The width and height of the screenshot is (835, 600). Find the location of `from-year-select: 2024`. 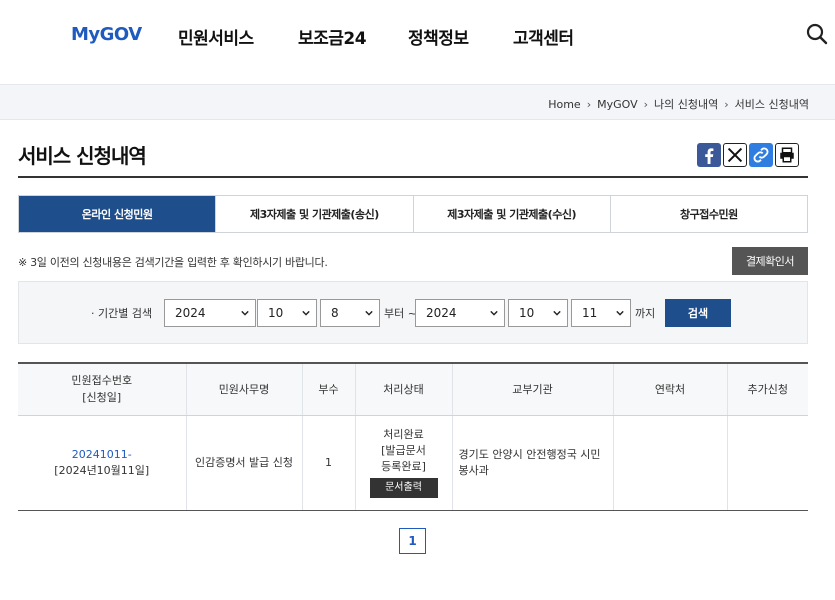

from-year-select: 2024 is located at coordinates (210, 313).